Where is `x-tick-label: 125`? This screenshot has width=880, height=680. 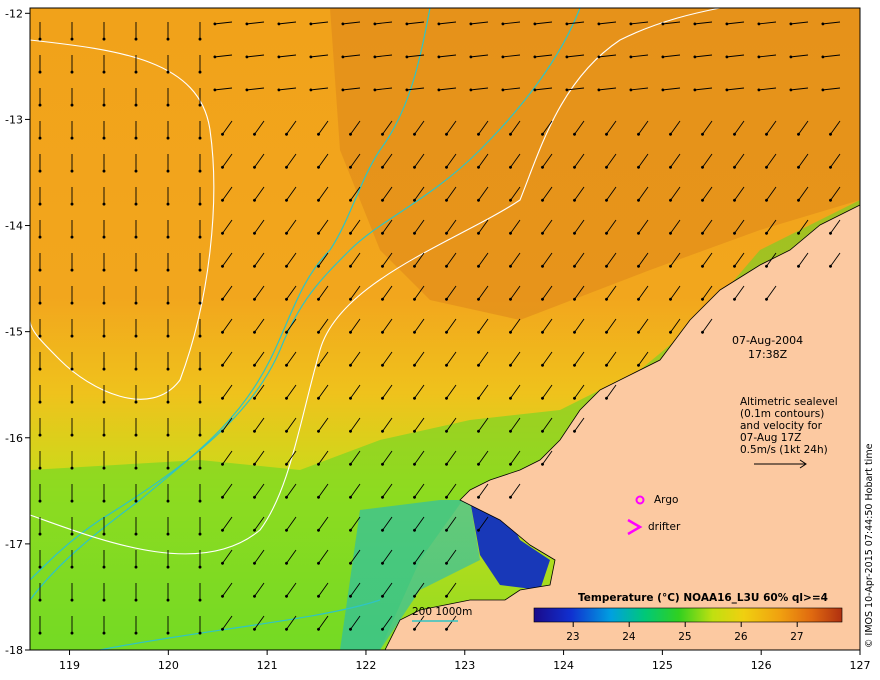
x-tick-label: 125 is located at coordinates (662, 665).